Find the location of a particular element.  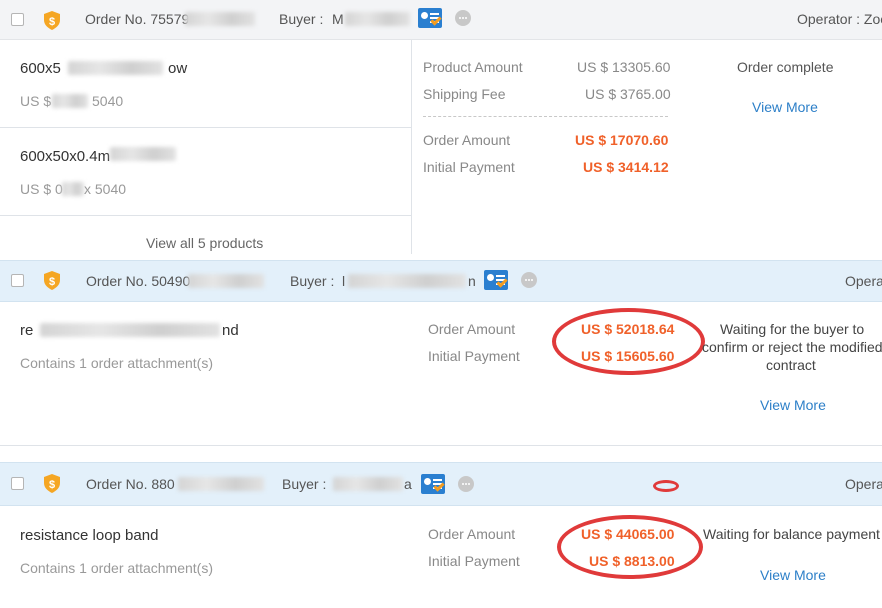

order-header-2: $ Order No. 50490 Buyer : l n Opera is located at coordinates (441, 281).